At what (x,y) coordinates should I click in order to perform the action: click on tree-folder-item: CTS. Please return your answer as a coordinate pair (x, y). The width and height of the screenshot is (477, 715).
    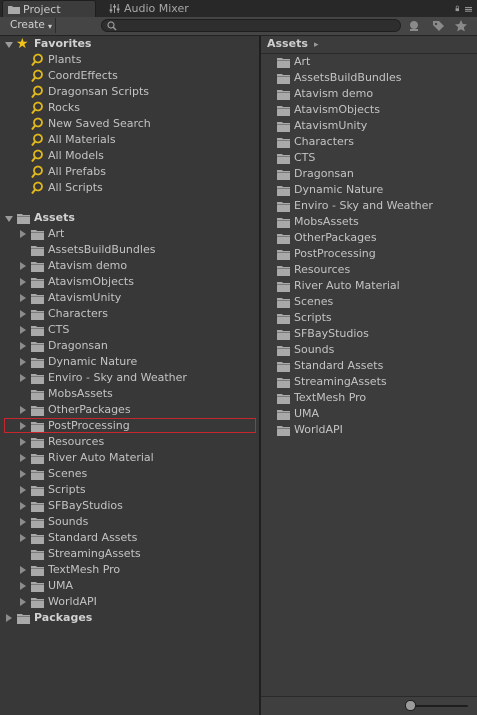
    Looking at the image, I should click on (129, 330).